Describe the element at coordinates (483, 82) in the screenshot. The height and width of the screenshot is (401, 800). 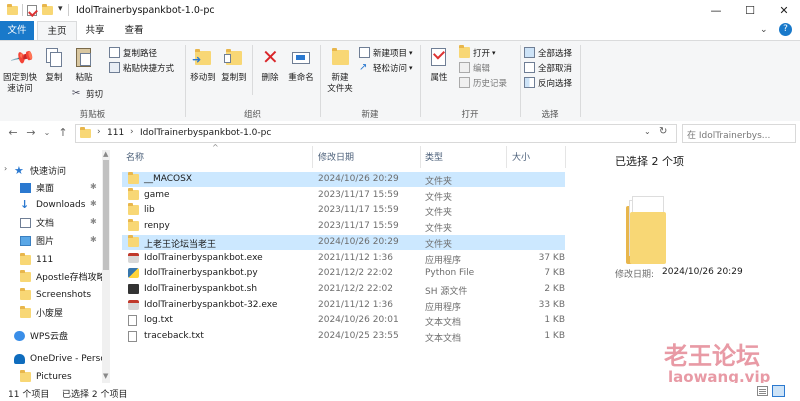
I see `history-button: 历史记录` at that location.